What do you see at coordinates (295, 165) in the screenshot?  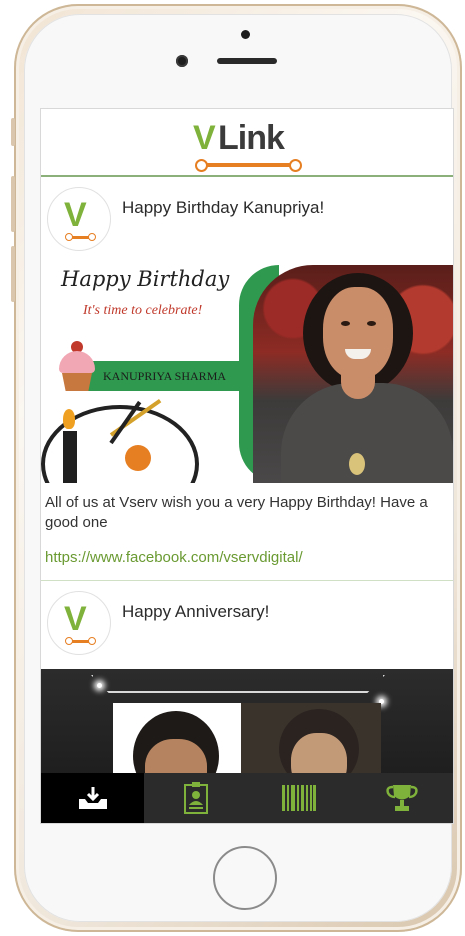 I see `logo-ring-right` at bounding box center [295, 165].